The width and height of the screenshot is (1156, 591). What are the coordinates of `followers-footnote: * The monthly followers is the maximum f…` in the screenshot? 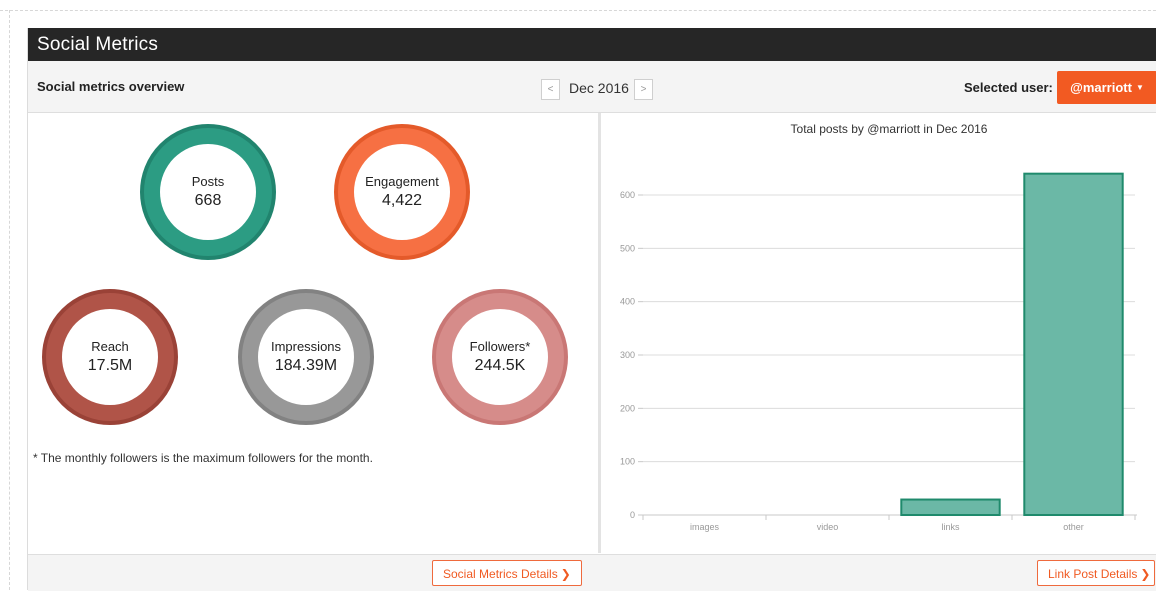 It's located at (203, 458).